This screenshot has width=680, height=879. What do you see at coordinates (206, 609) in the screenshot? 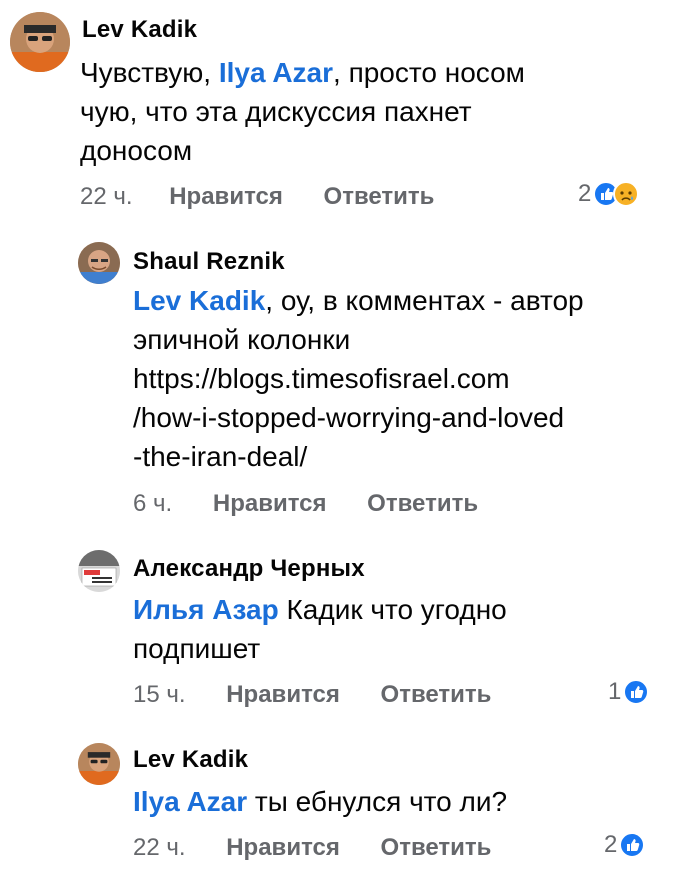
I see `mention-link: Илья Азар` at bounding box center [206, 609].